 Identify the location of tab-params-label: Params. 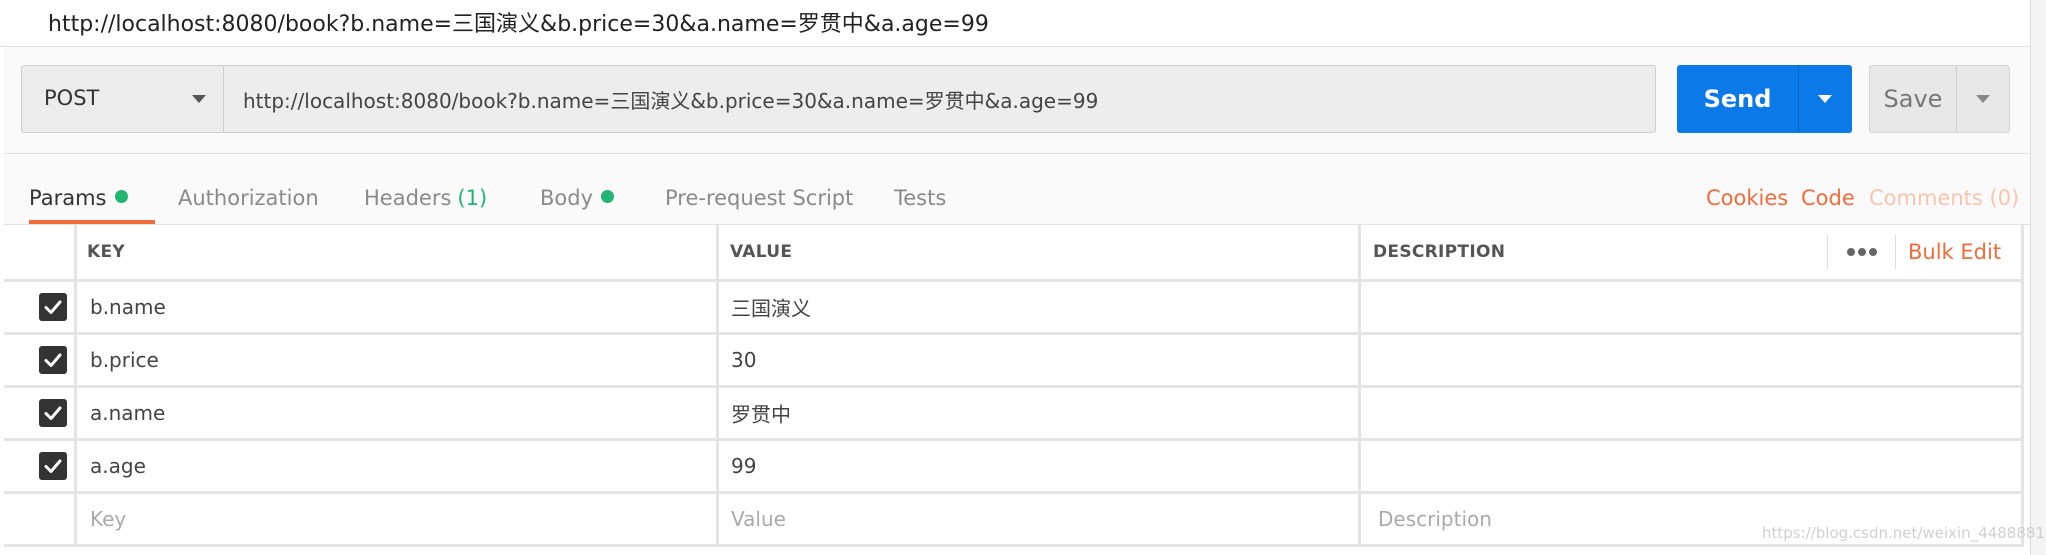
(68, 198).